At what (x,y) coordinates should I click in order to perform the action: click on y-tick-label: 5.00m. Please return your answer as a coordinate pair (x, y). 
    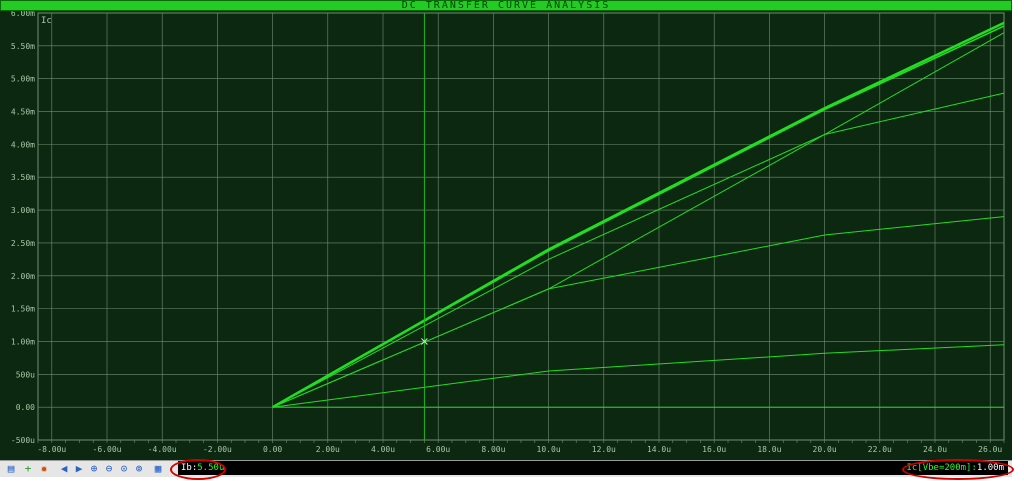
    Looking at the image, I should click on (23, 79).